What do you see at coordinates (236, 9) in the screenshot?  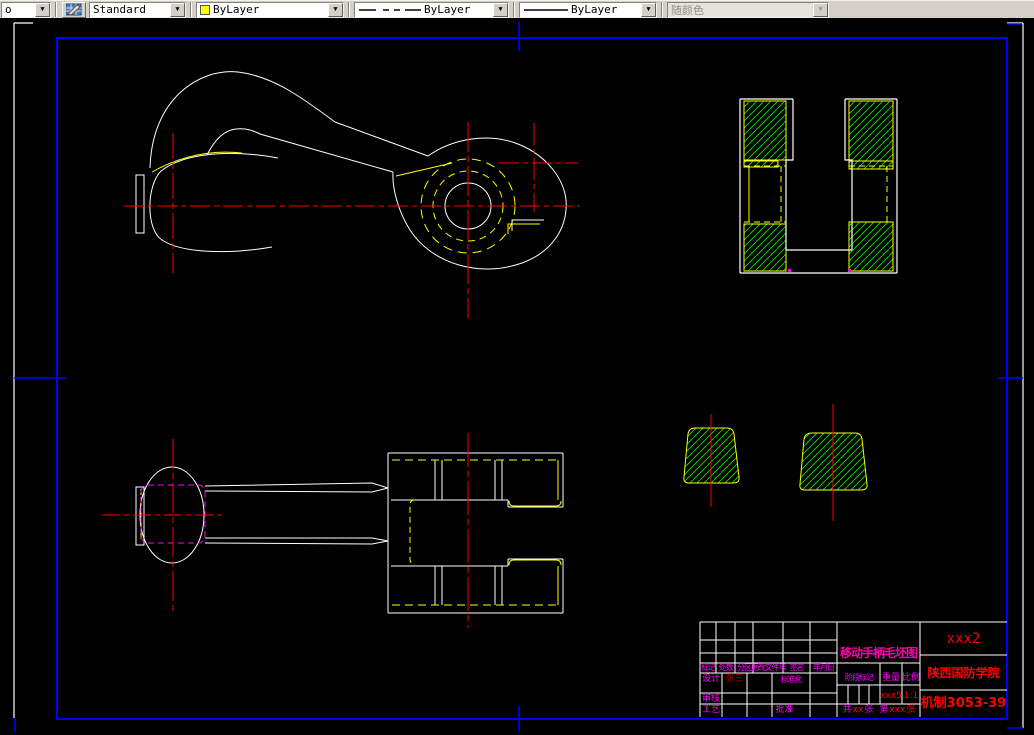 I see `color-combo-value: ByLayer` at bounding box center [236, 9].